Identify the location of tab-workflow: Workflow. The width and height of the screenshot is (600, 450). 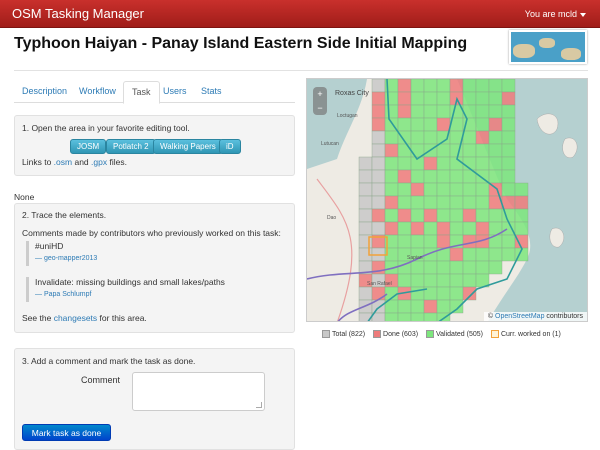
(97, 92).